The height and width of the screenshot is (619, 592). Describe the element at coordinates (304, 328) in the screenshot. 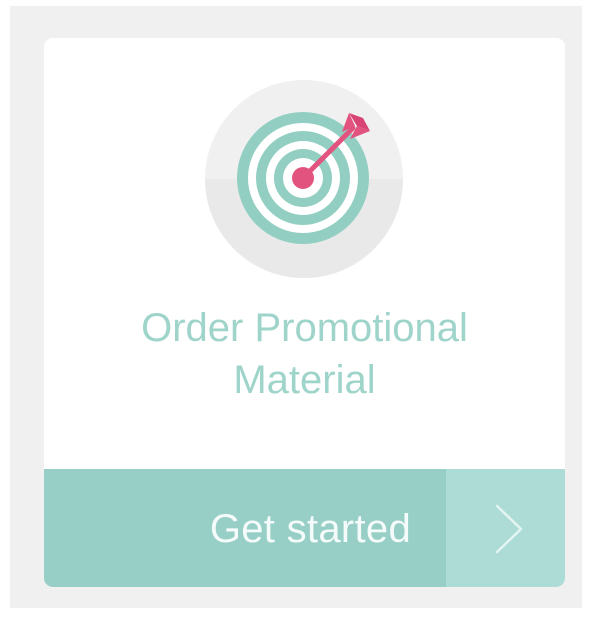

I see `card-title-line-1: Order Promotional` at that location.